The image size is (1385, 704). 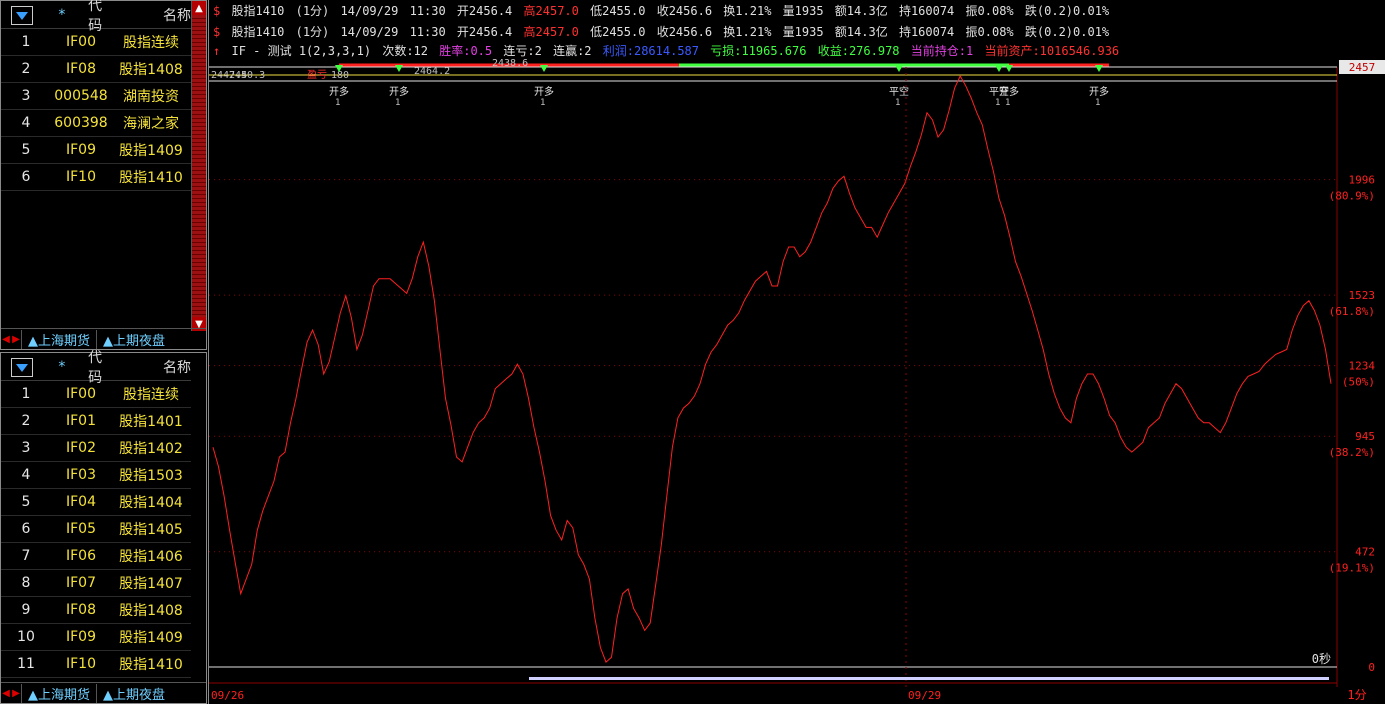 I want to click on overlay-label: 2464.2, so click(x=432, y=71).